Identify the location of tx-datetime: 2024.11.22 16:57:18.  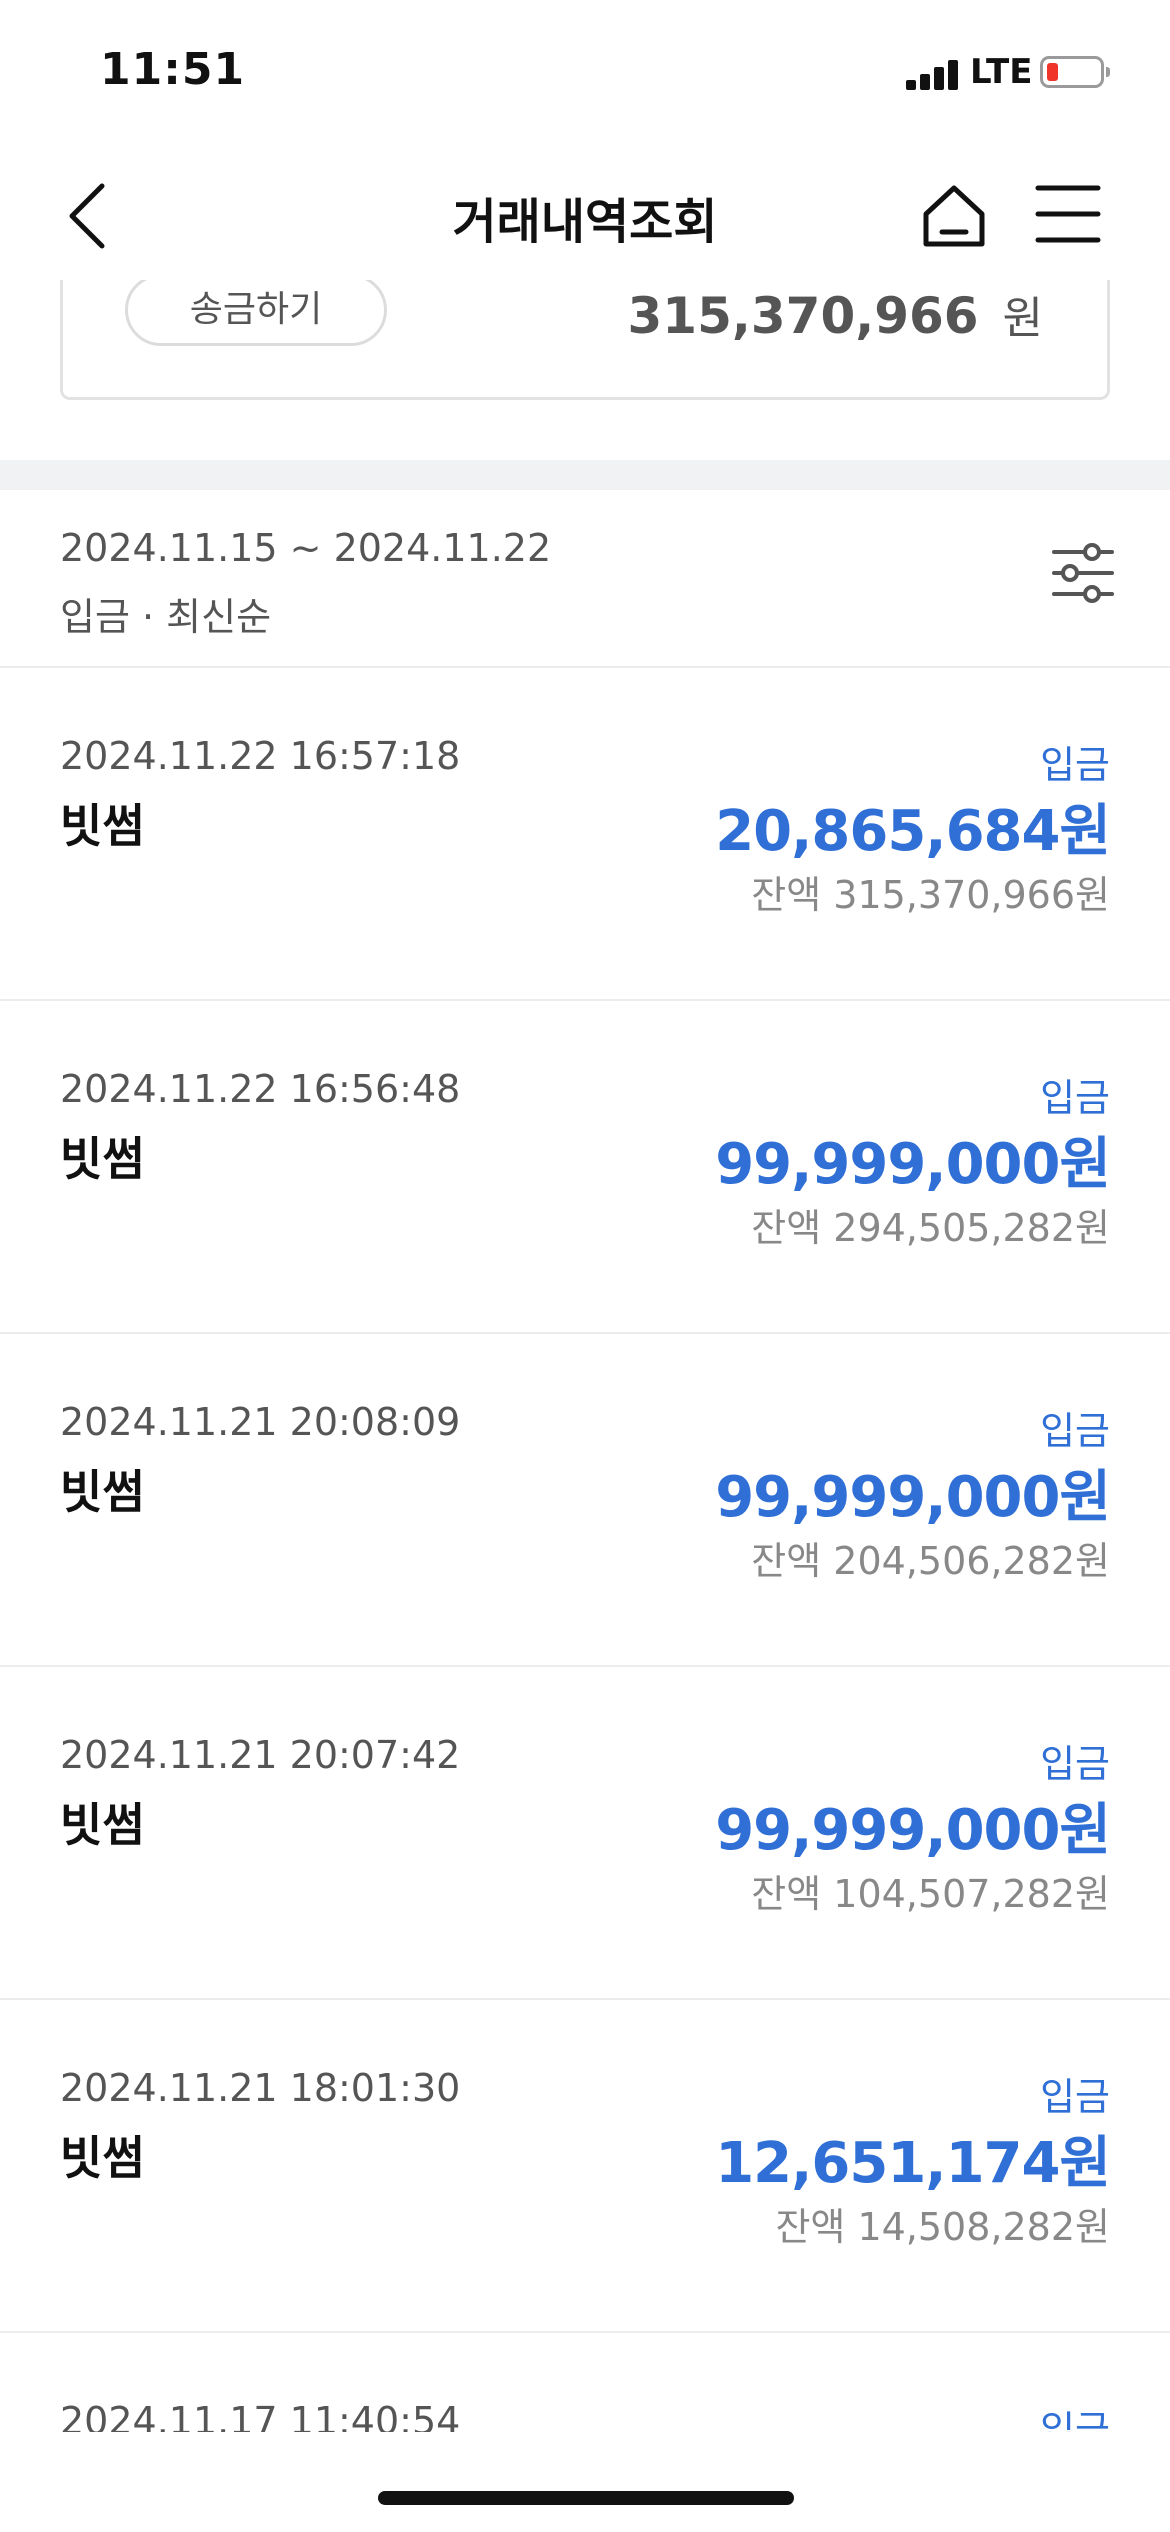
(260, 756).